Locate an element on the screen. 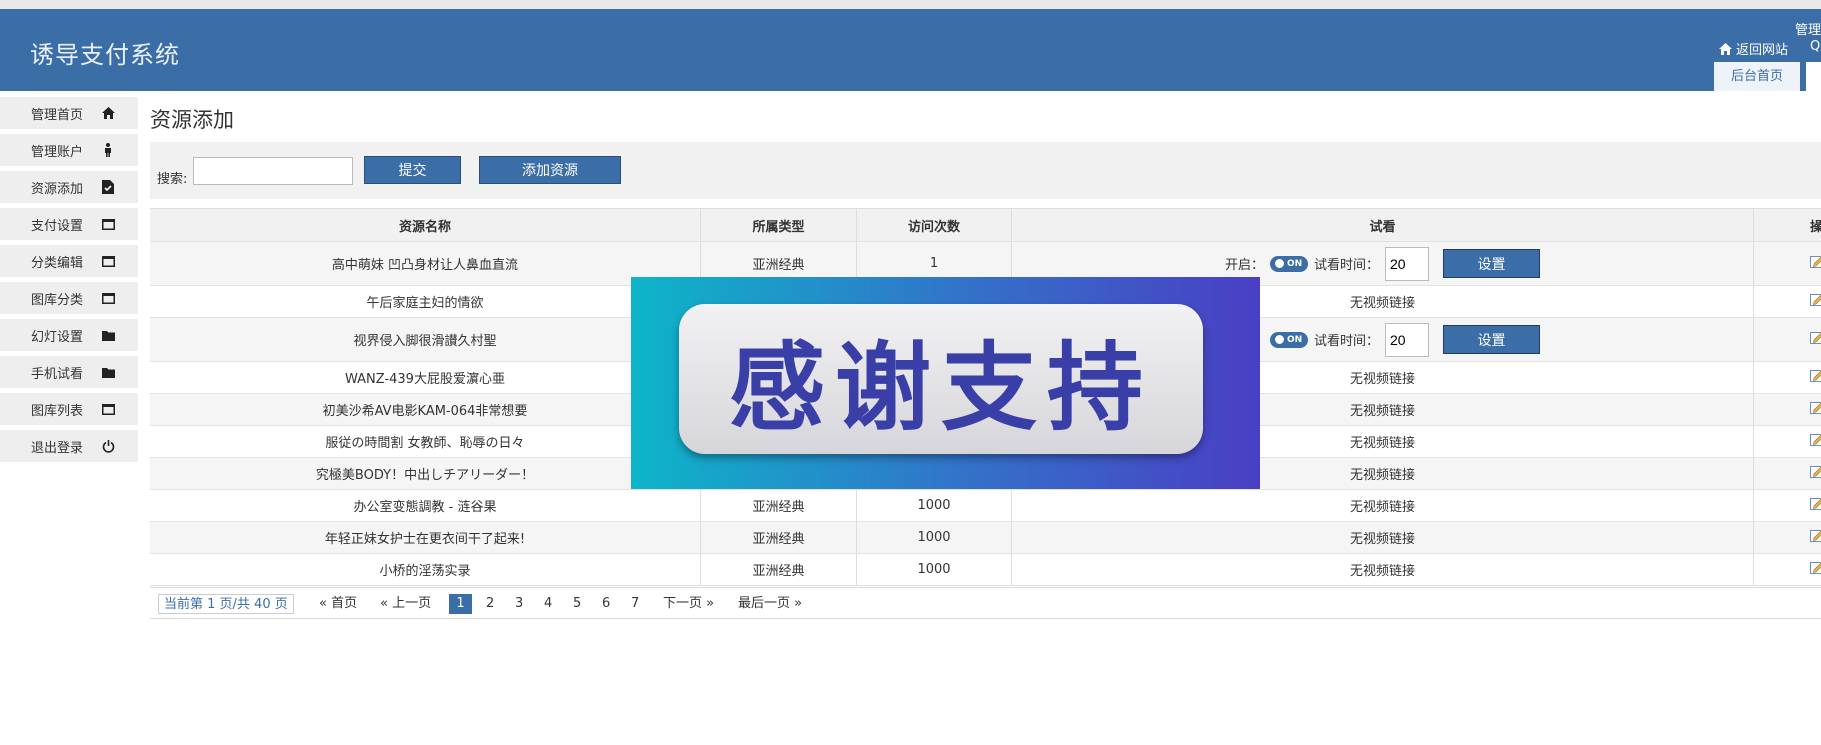 Image resolution: width=1821 pixels, height=745 pixels. pagination-page-1: 1 is located at coordinates (460, 604).